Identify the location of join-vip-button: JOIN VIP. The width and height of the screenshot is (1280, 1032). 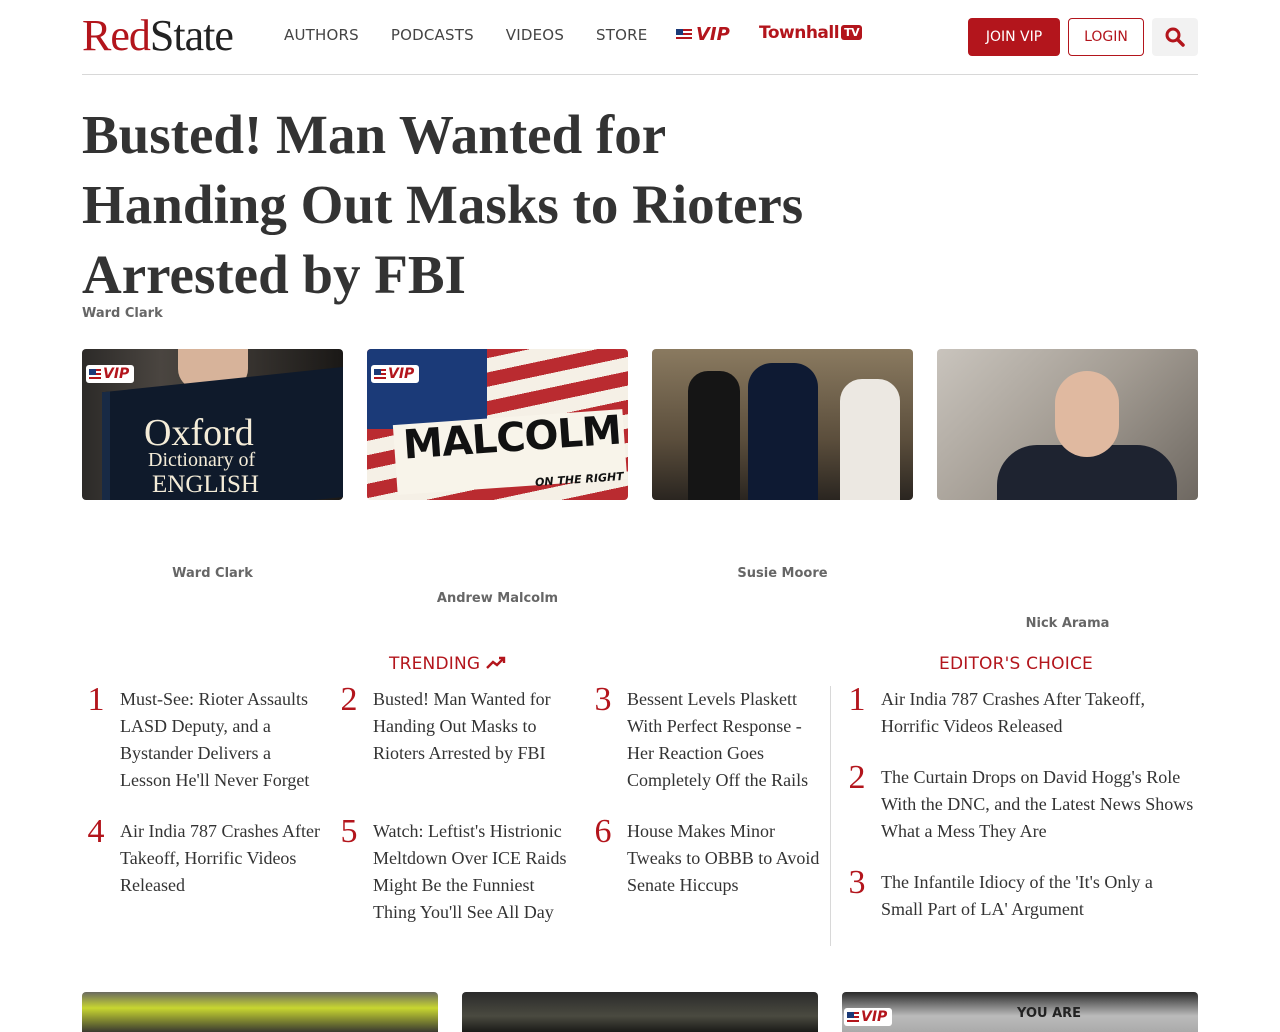
(1014, 37).